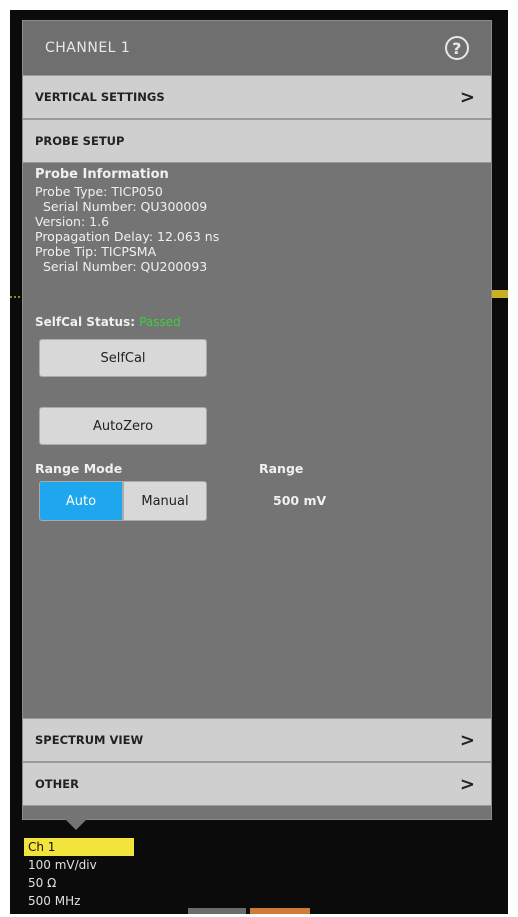 This screenshot has width=518, height=917. I want to click on panel-title: CHANNEL 1, so click(88, 48).